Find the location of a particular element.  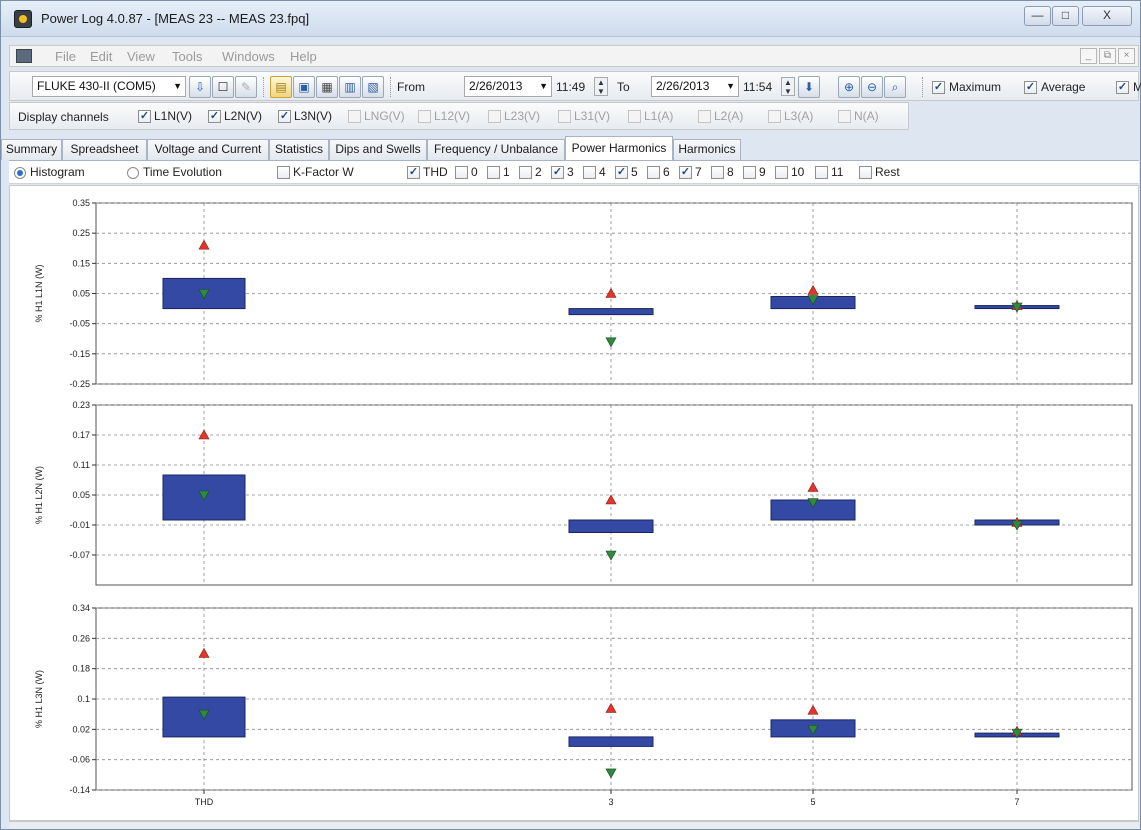

to-time-value: 11:54 is located at coordinates (757, 87).